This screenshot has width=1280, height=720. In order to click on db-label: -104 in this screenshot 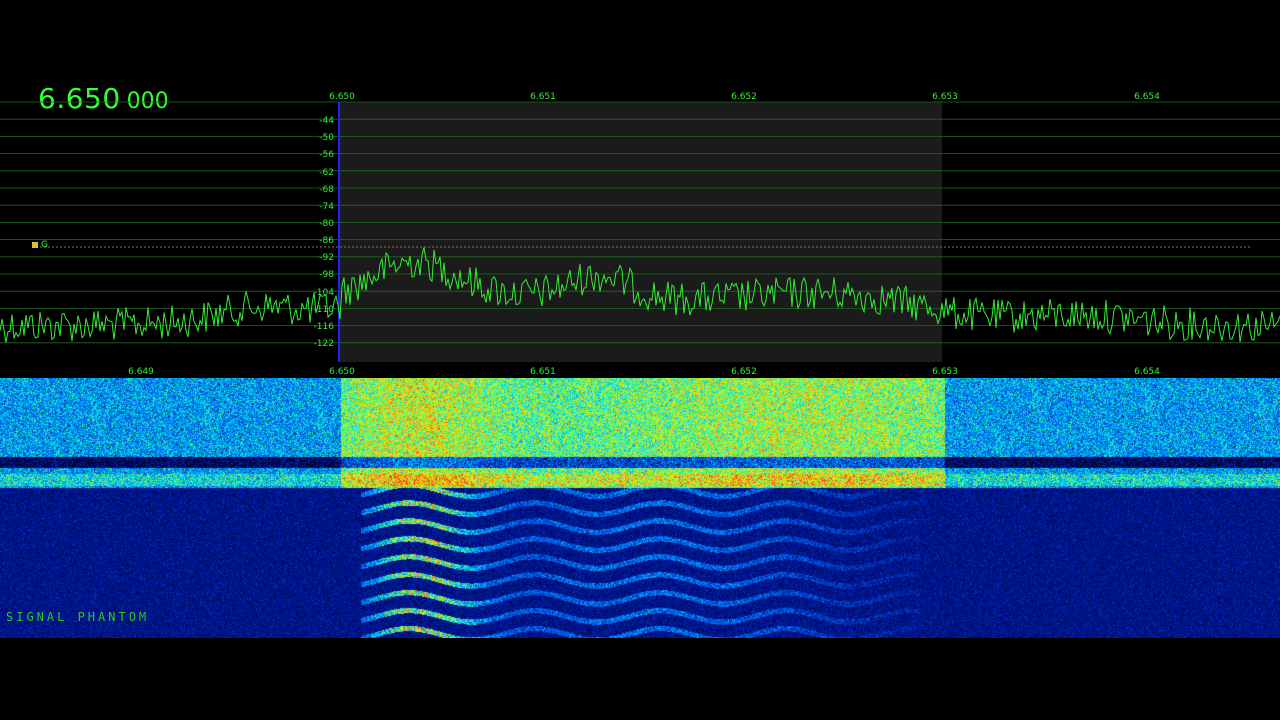, I will do `click(324, 293)`.